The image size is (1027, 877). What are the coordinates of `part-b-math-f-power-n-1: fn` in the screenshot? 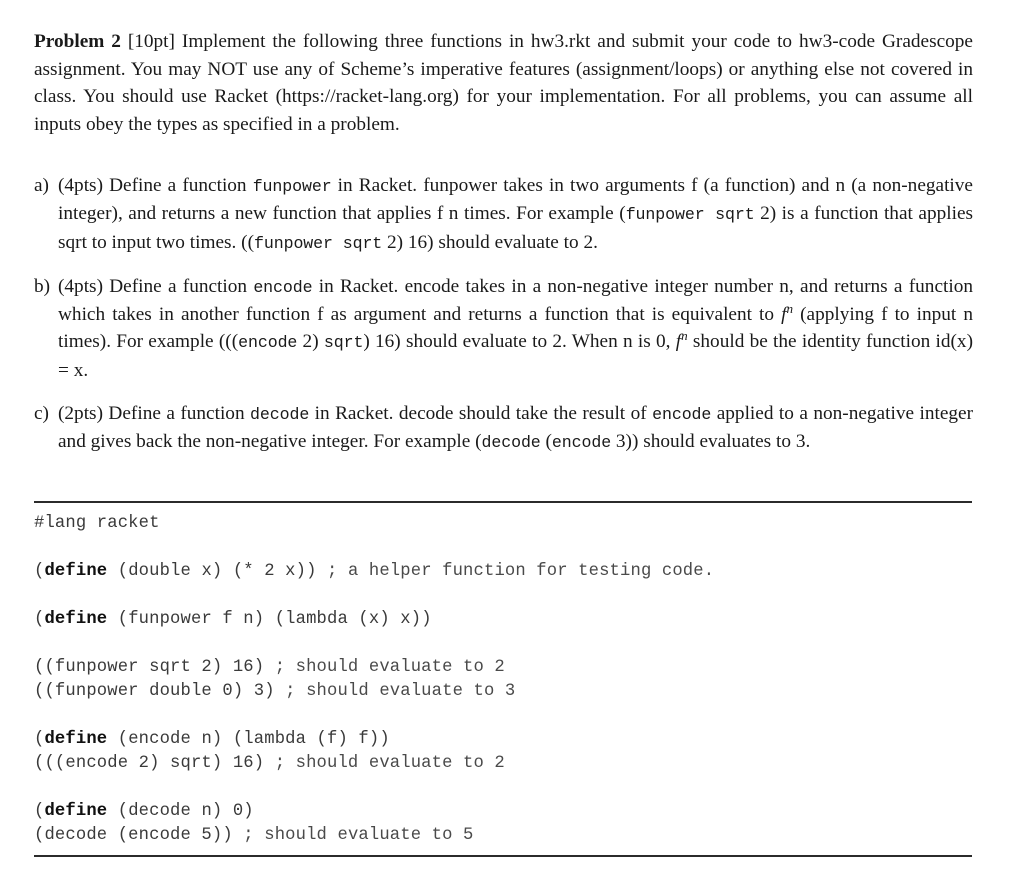 It's located at (787, 313).